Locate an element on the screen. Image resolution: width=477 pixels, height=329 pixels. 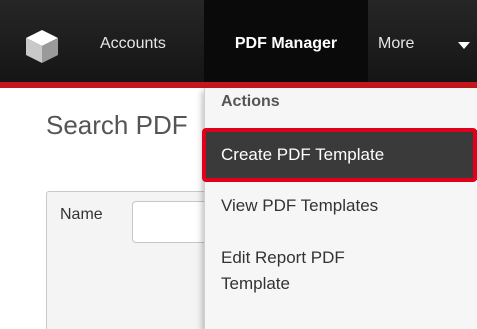
dropdown-header-actions: Actions is located at coordinates (250, 101).